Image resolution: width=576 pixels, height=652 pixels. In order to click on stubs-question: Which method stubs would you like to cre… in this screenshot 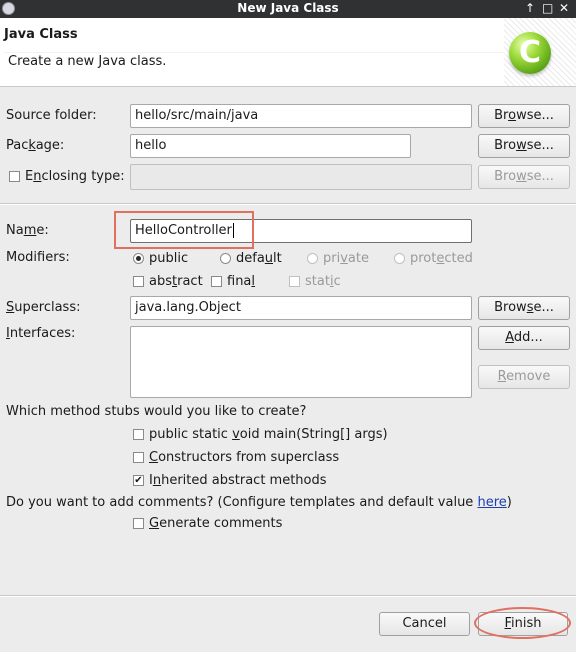, I will do `click(156, 411)`.